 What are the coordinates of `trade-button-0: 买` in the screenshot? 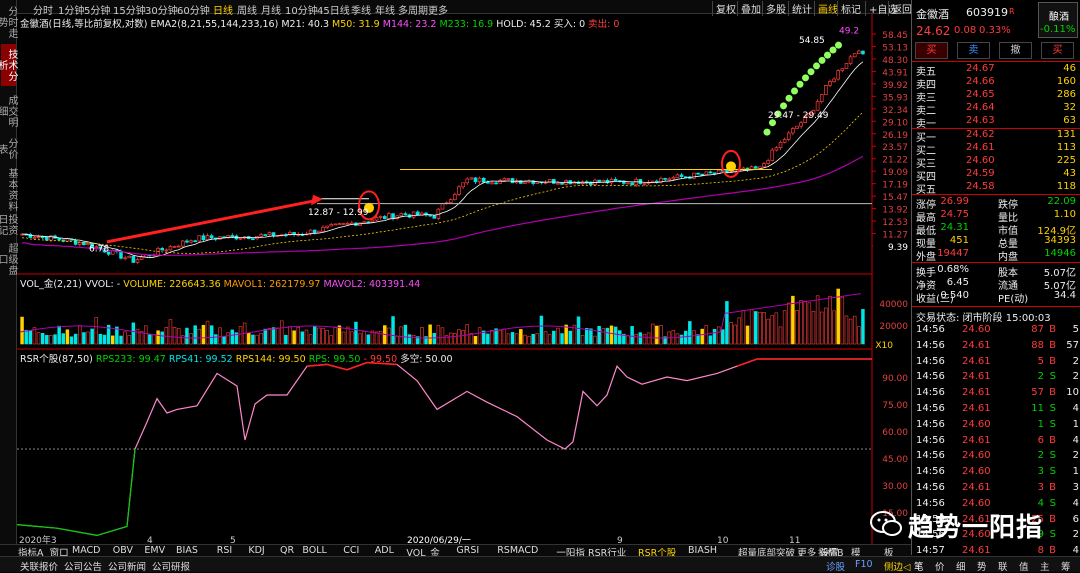 It's located at (931, 50).